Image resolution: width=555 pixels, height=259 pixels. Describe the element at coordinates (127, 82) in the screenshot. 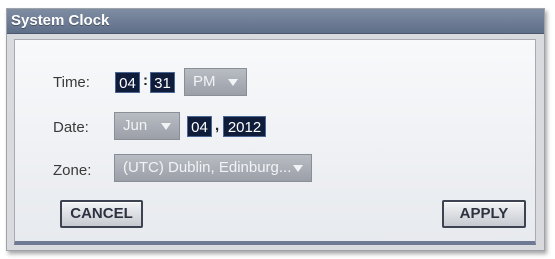

I see `hour-field: 04` at that location.